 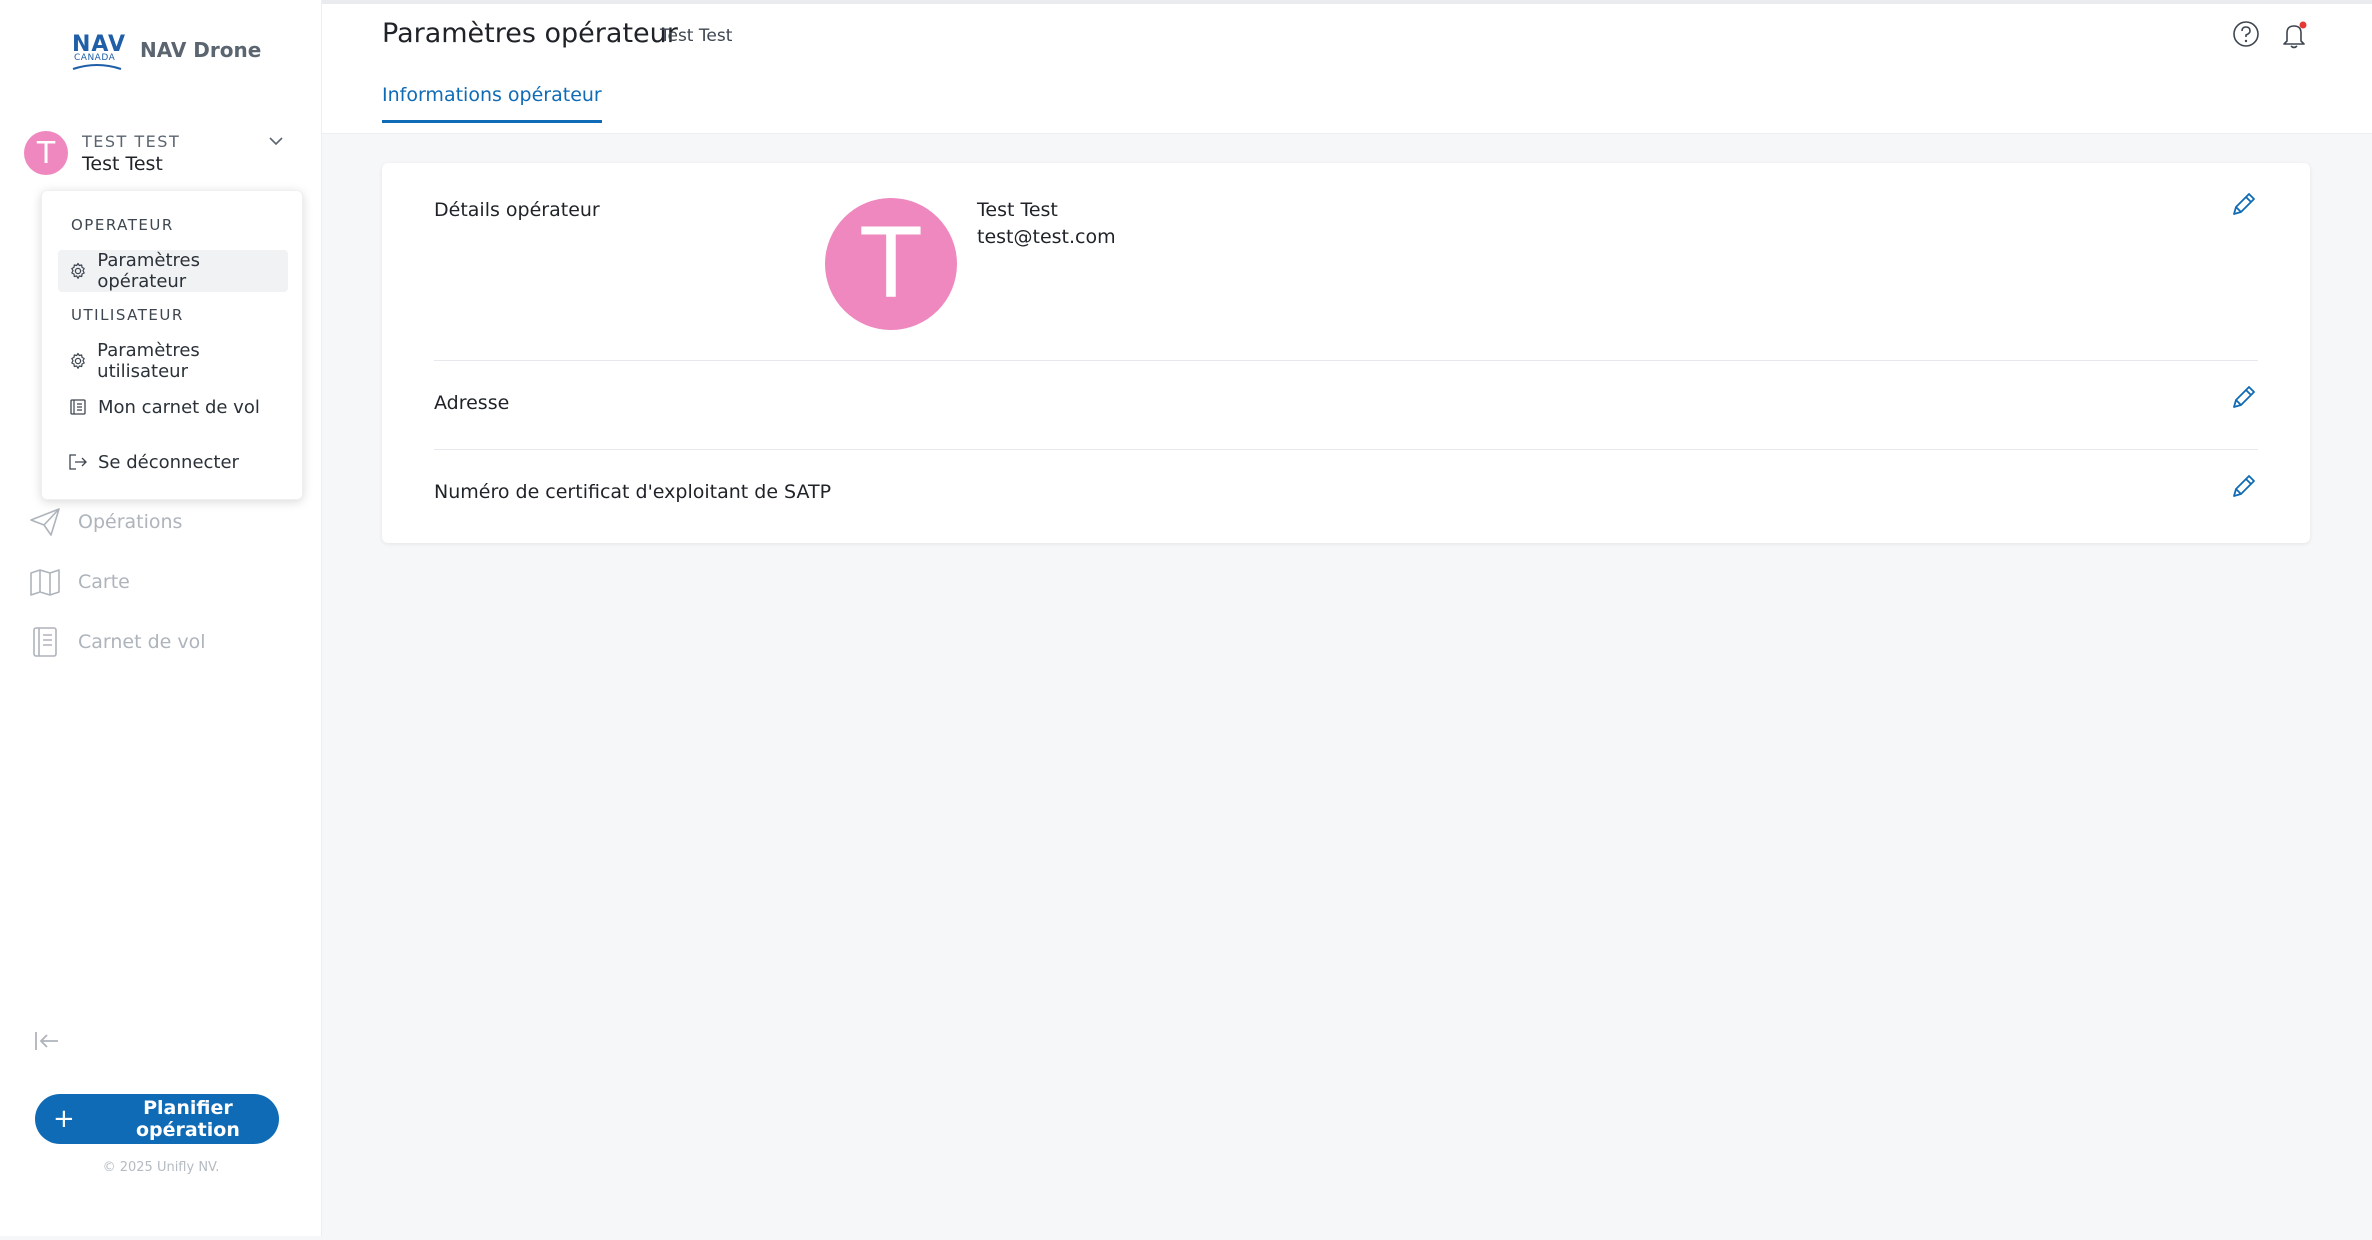 What do you see at coordinates (97, 67) in the screenshot?
I see `logo-swoosh-icon` at bounding box center [97, 67].